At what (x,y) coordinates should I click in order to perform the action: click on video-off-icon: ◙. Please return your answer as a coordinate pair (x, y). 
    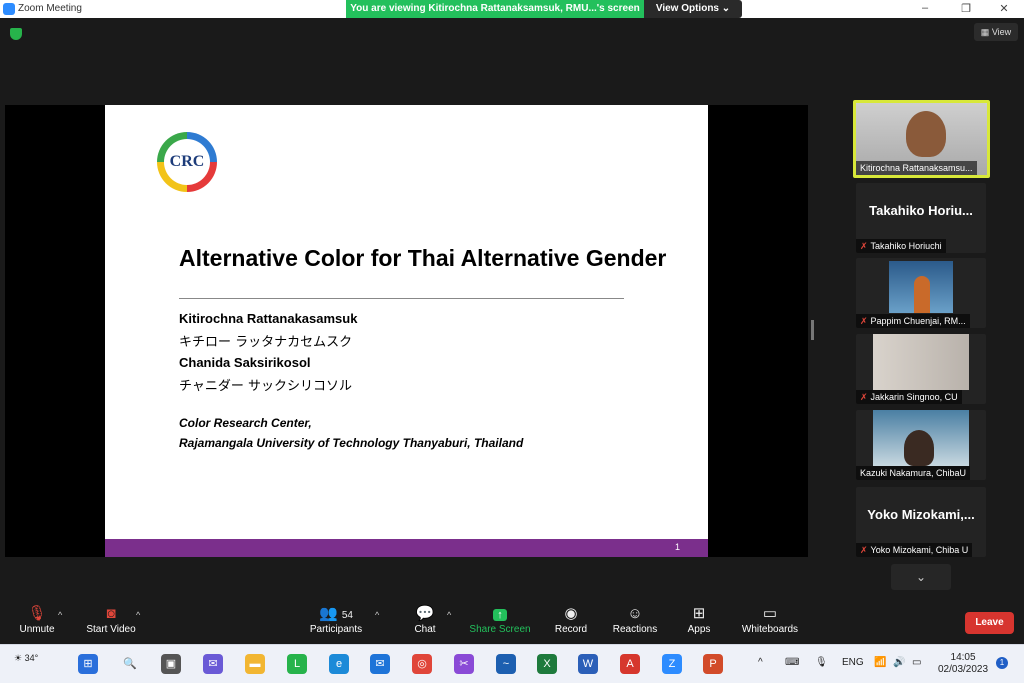
    Looking at the image, I should click on (111, 613).